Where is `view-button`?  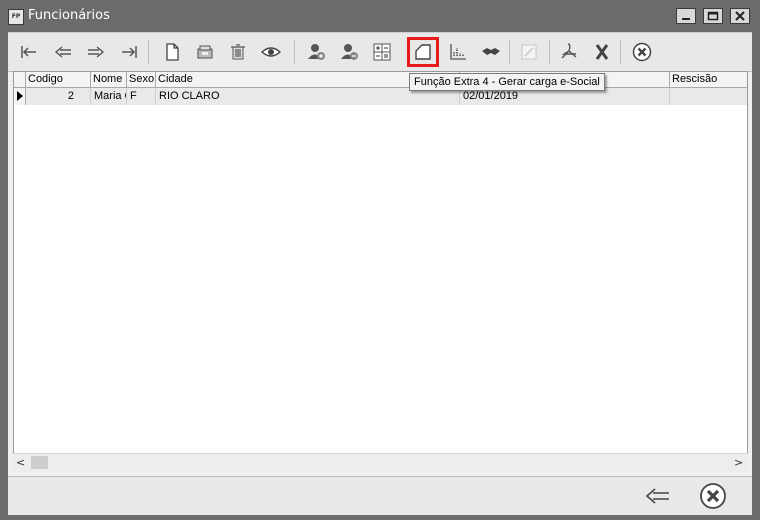 view-button is located at coordinates (271, 52).